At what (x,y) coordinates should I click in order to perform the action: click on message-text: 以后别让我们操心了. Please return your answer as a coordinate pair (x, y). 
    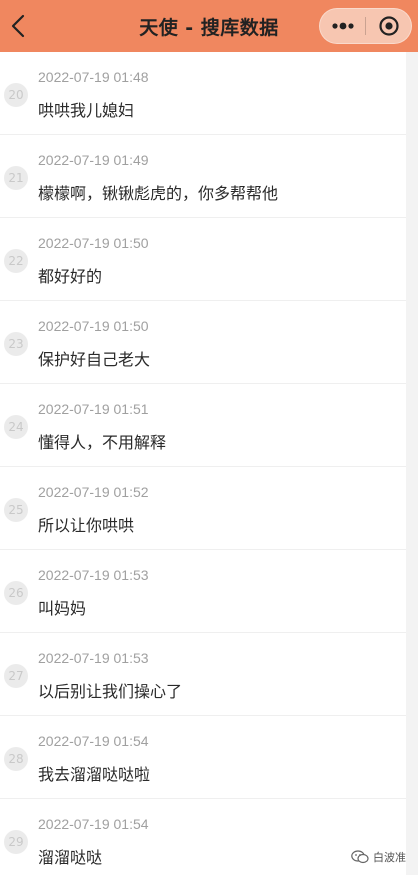
    Looking at the image, I should click on (110, 691).